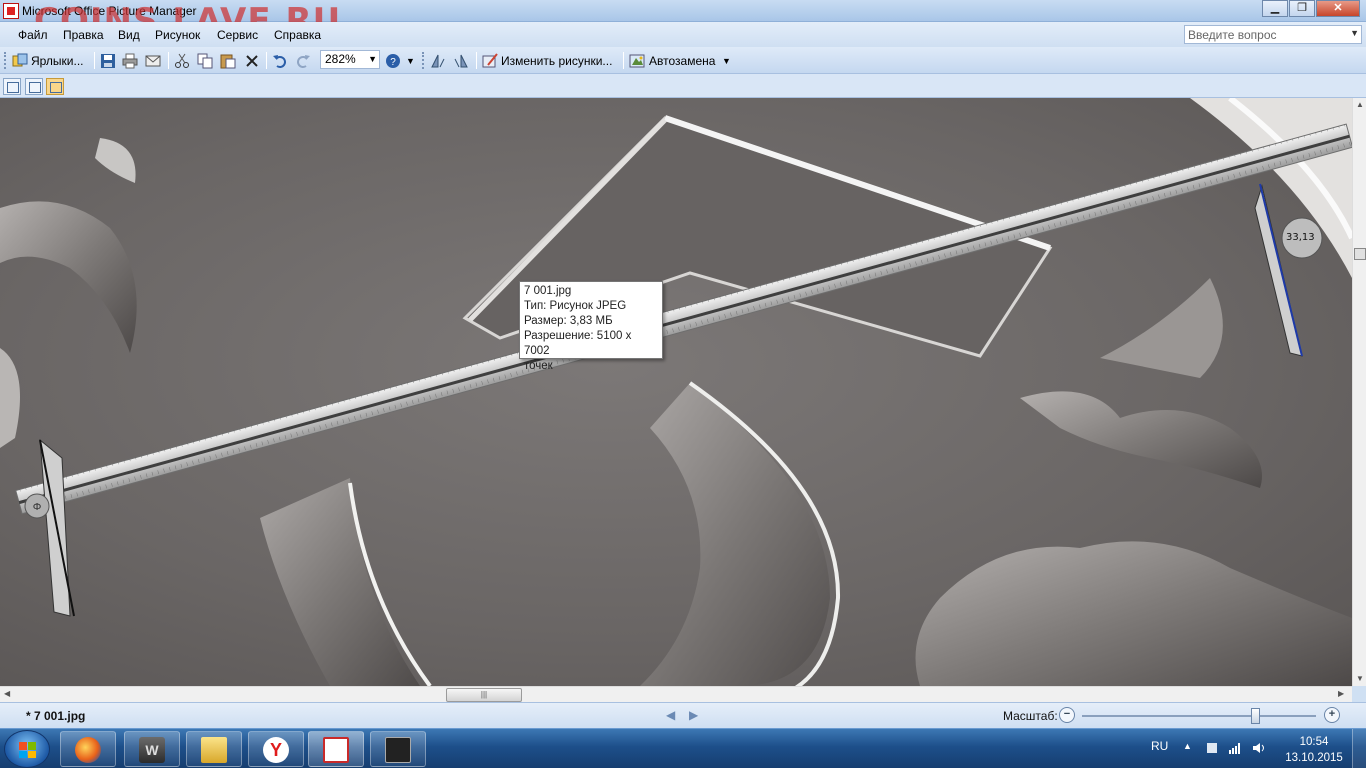 The height and width of the screenshot is (768, 1366). Describe the element at coordinates (398, 749) in the screenshot. I see `taskbar-game` at that location.